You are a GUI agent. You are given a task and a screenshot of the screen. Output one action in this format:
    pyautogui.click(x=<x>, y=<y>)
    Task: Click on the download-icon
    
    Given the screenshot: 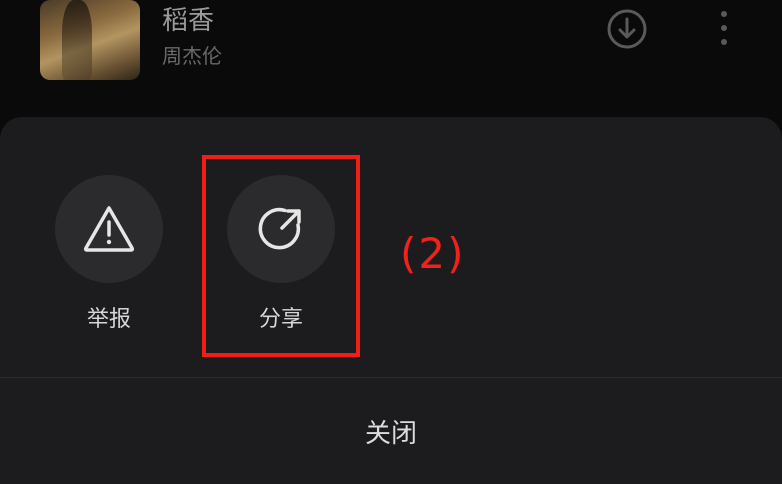 What is the action you would take?
    pyautogui.click(x=627, y=29)
    